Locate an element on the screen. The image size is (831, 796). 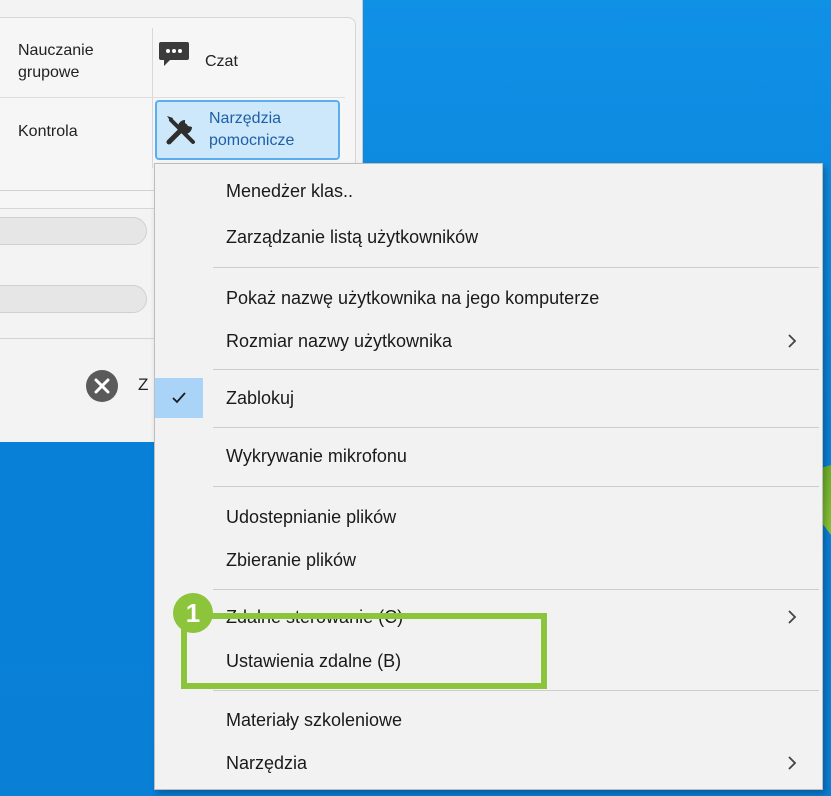
menu-item-label: Wykrywanie mikrofonu is located at coordinates (316, 456).